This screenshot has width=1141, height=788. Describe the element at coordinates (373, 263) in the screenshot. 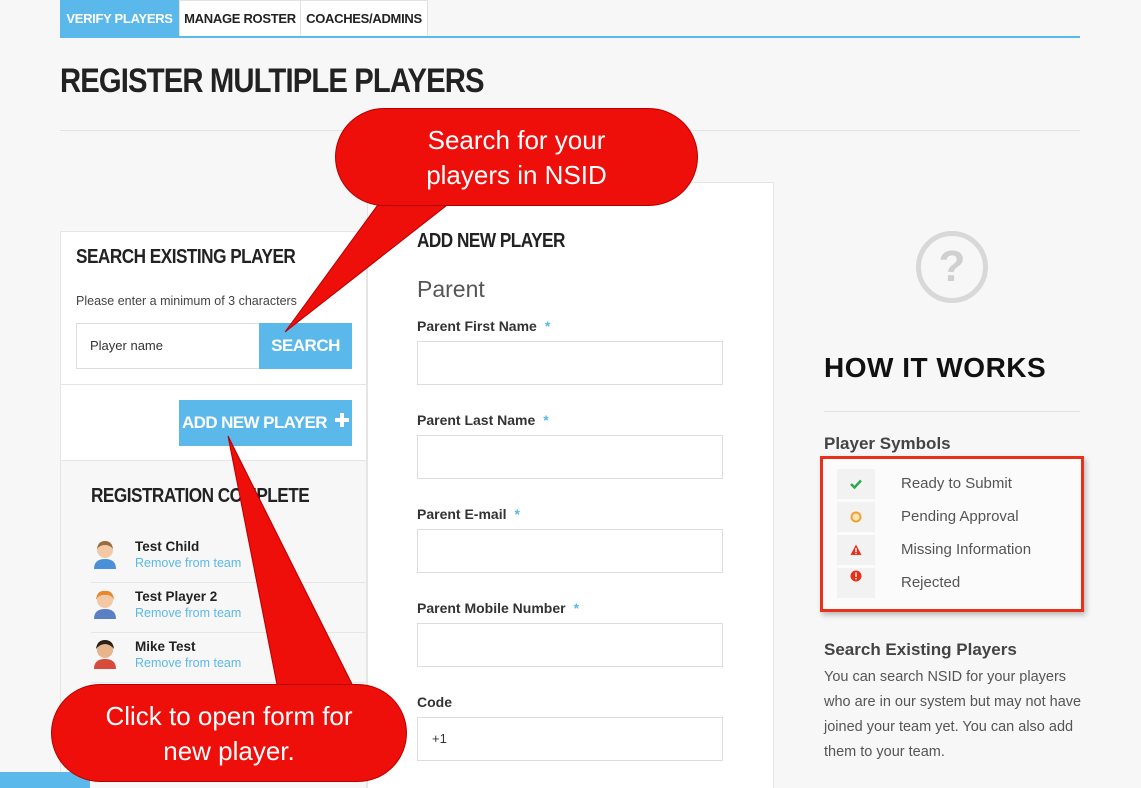

I see `top-callout-pointer` at that location.